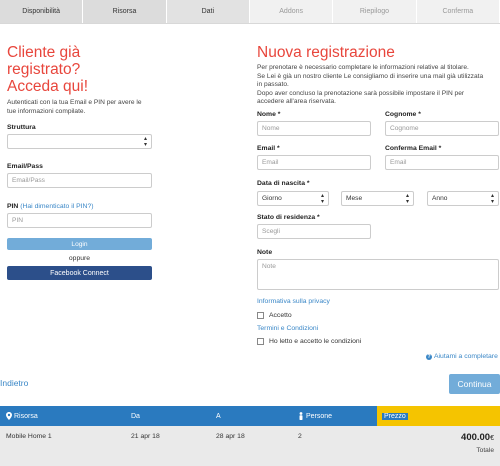  I want to click on step-confirm: Conferma, so click(458, 11).